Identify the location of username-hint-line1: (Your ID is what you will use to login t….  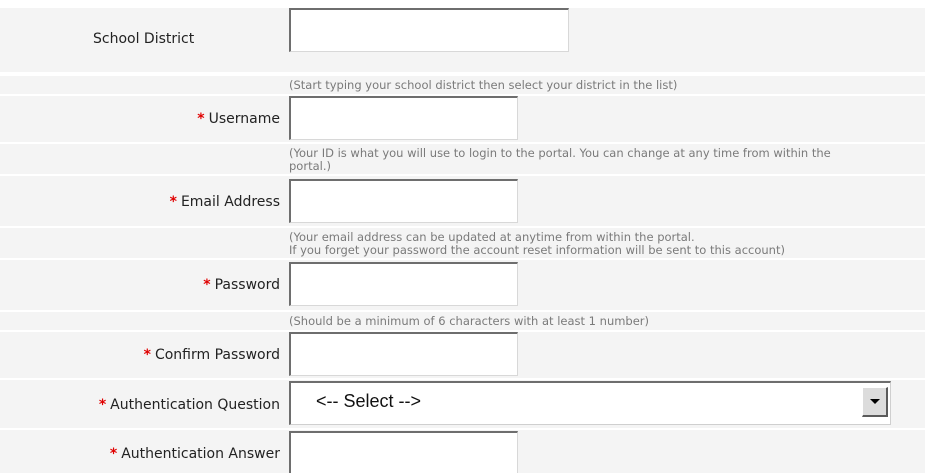
(560, 153).